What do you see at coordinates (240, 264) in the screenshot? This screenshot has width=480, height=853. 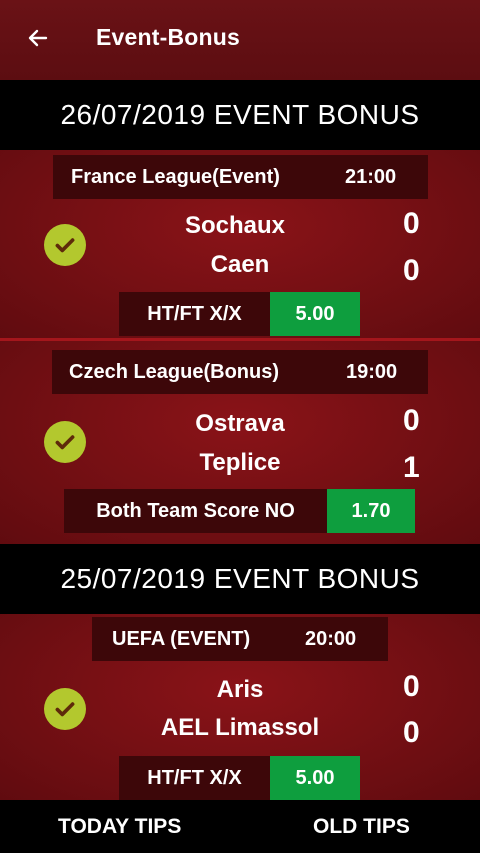 I see `away-team: Caen` at bounding box center [240, 264].